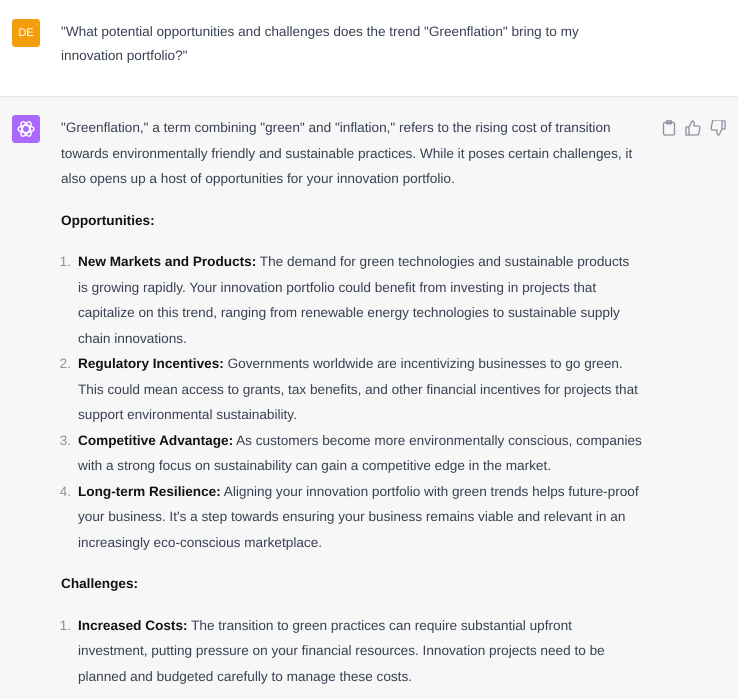 The image size is (738, 699). I want to click on list-number: 2., so click(65, 364).